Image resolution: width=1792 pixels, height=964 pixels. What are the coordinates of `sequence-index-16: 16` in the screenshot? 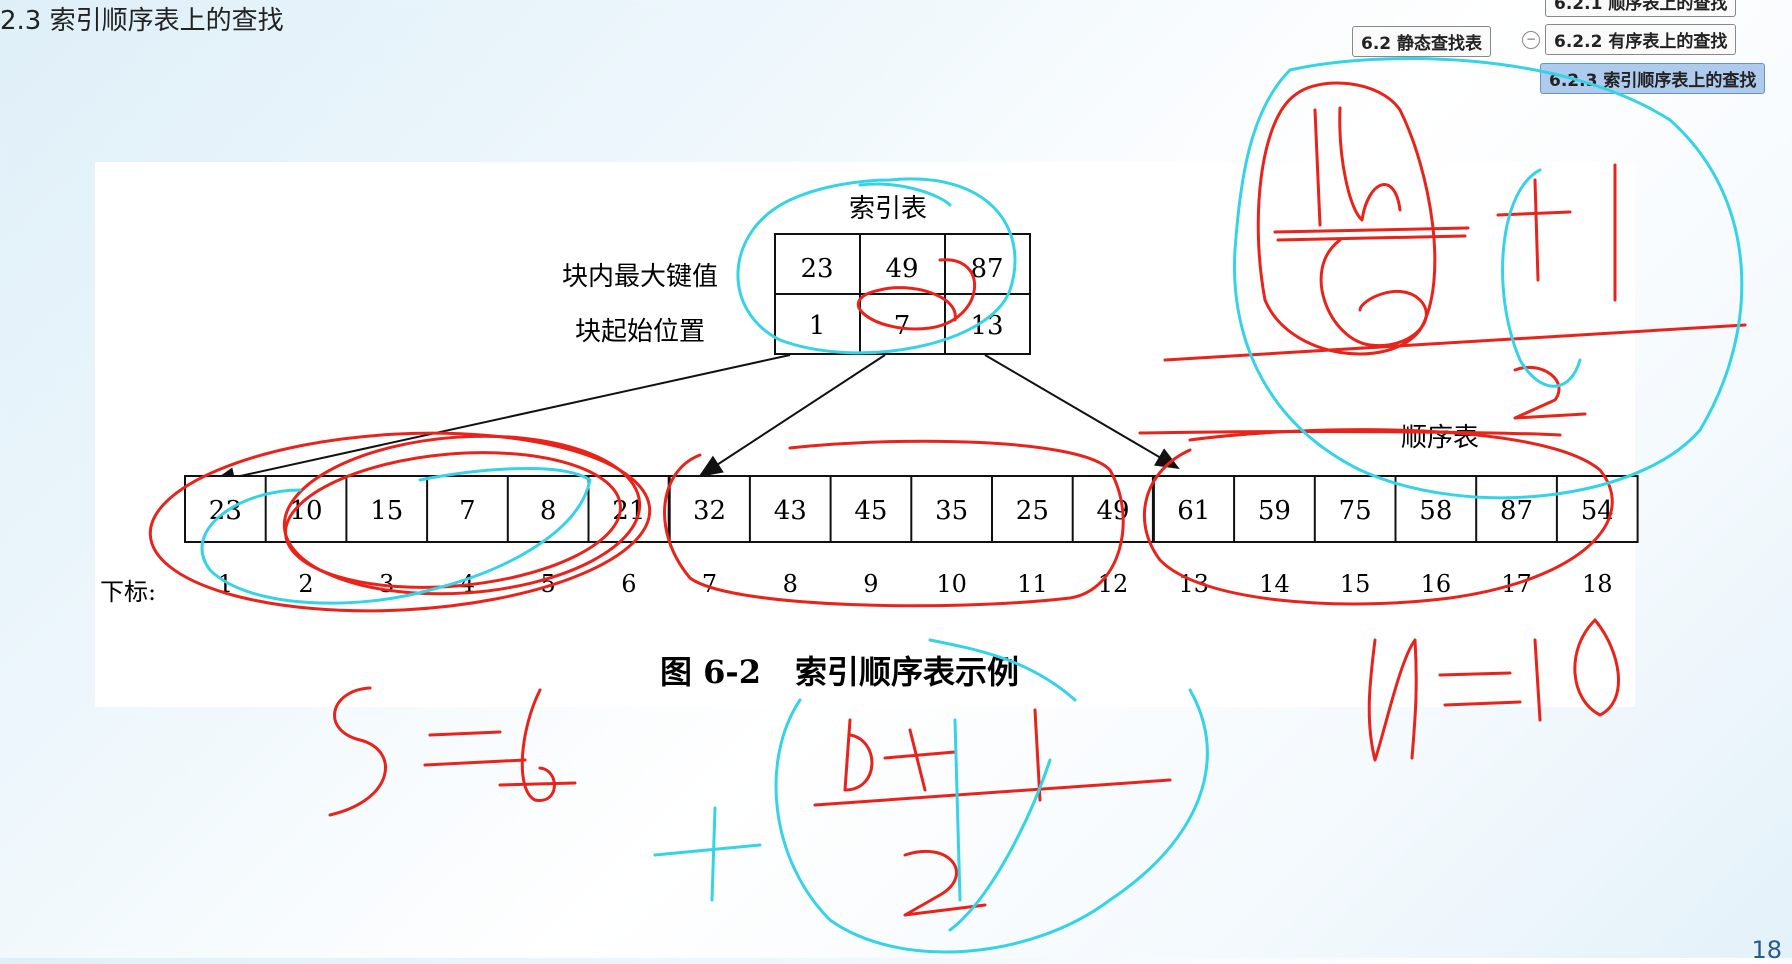 It's located at (1436, 584).